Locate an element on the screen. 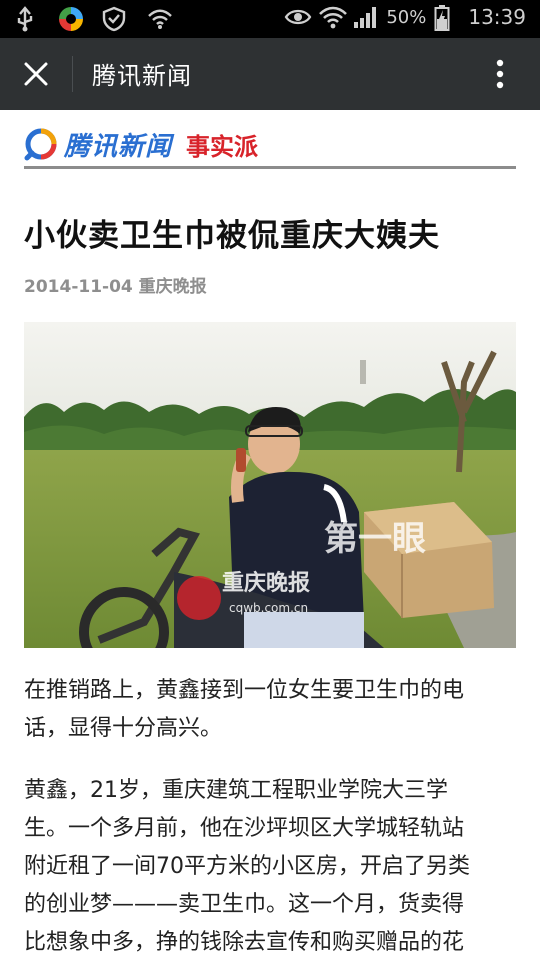  wifi-icon is located at coordinates (333, 17).